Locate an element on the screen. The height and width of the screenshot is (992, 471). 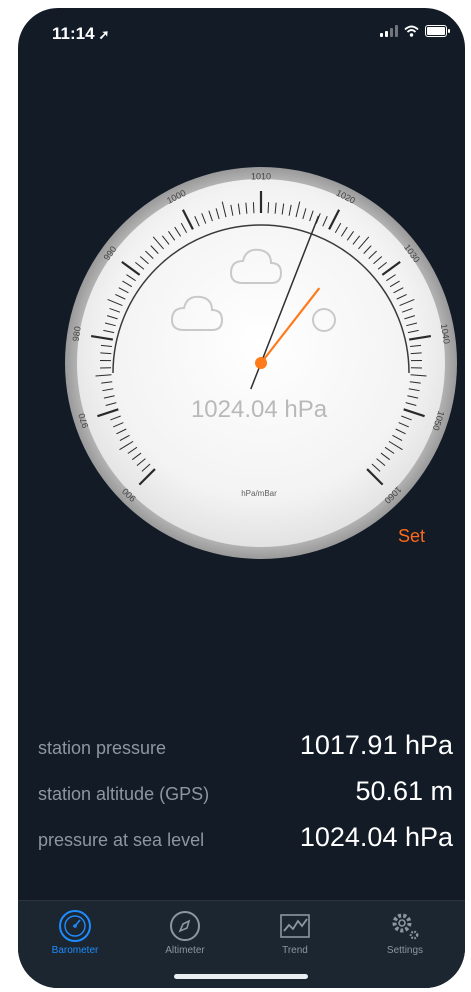
tab-altimeter: Altimeter is located at coordinates (185, 932).